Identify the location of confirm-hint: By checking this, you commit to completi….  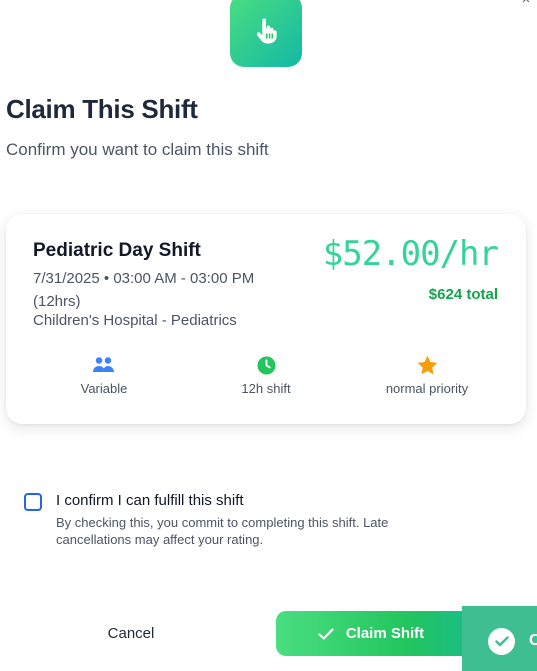
(222, 531).